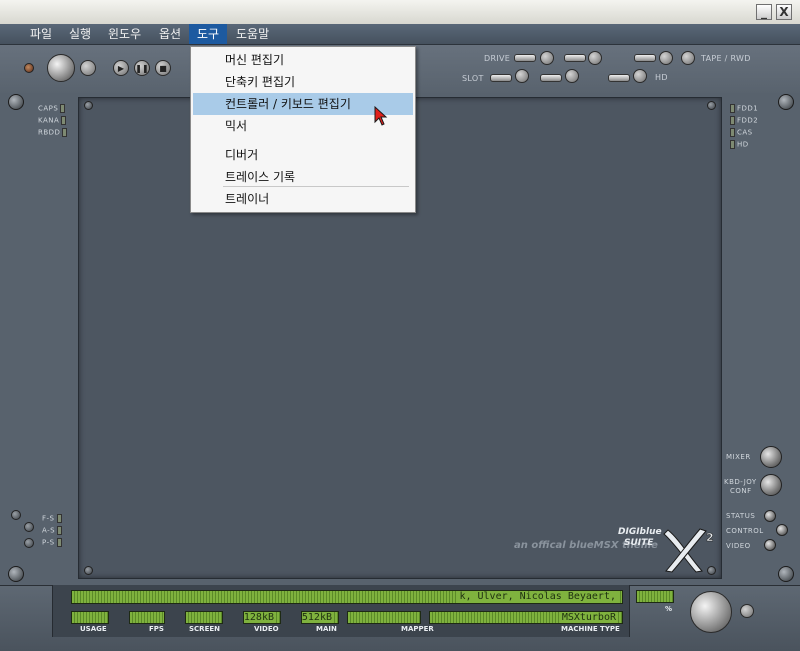  I want to click on tape-slot, so click(645, 58).